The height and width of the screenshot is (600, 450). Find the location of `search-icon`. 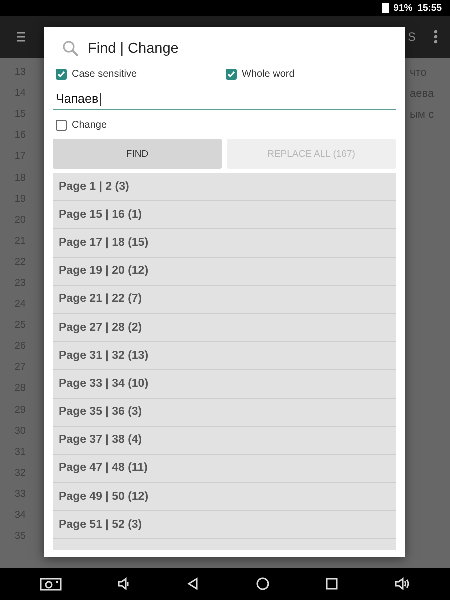

search-icon is located at coordinates (71, 49).